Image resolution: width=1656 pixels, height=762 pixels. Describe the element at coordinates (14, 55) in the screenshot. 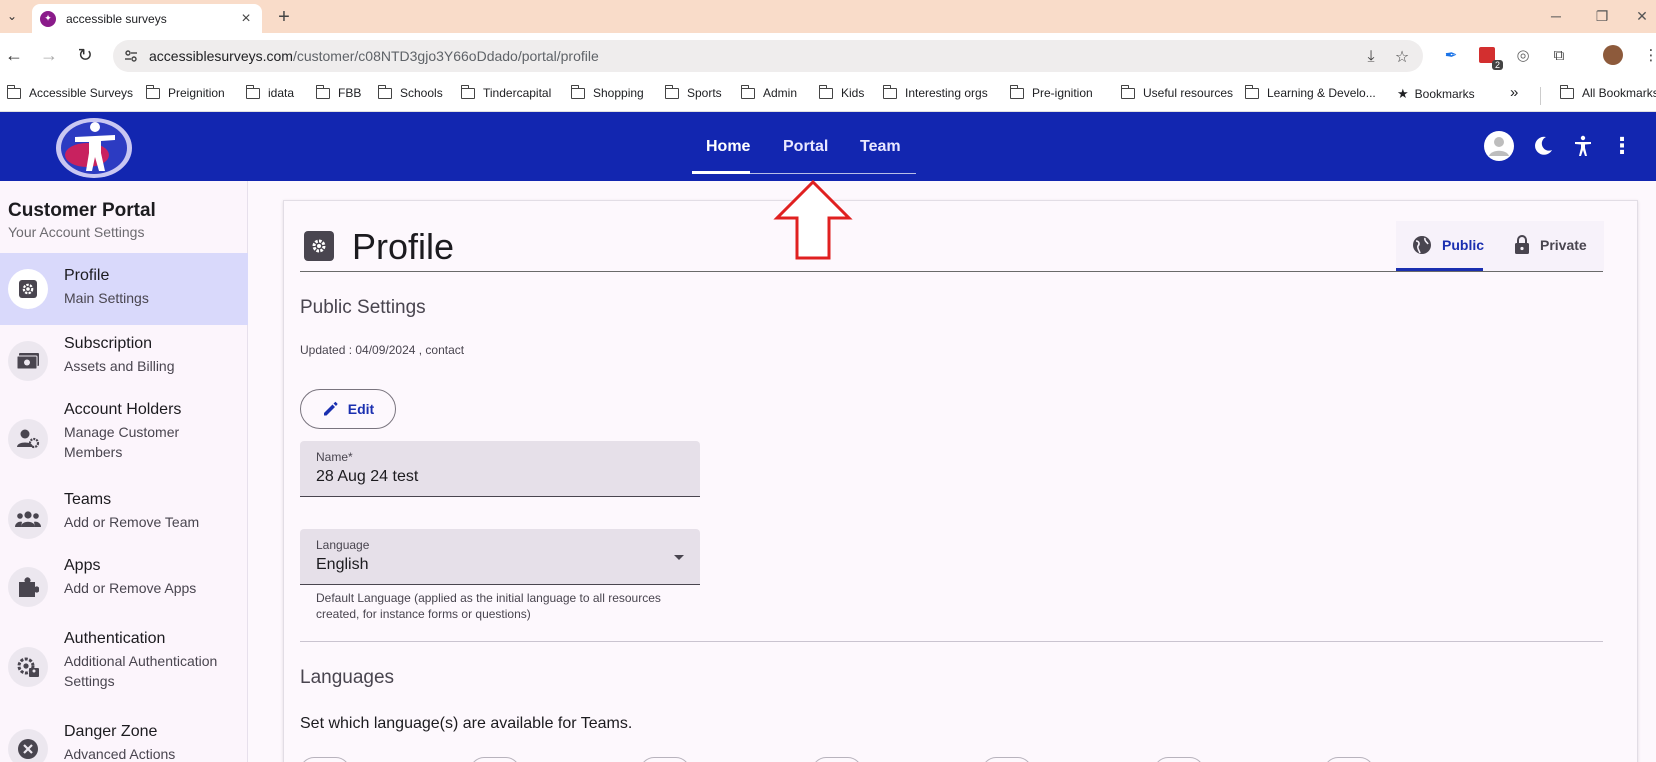

I see `back-arrow-icon: ←` at that location.